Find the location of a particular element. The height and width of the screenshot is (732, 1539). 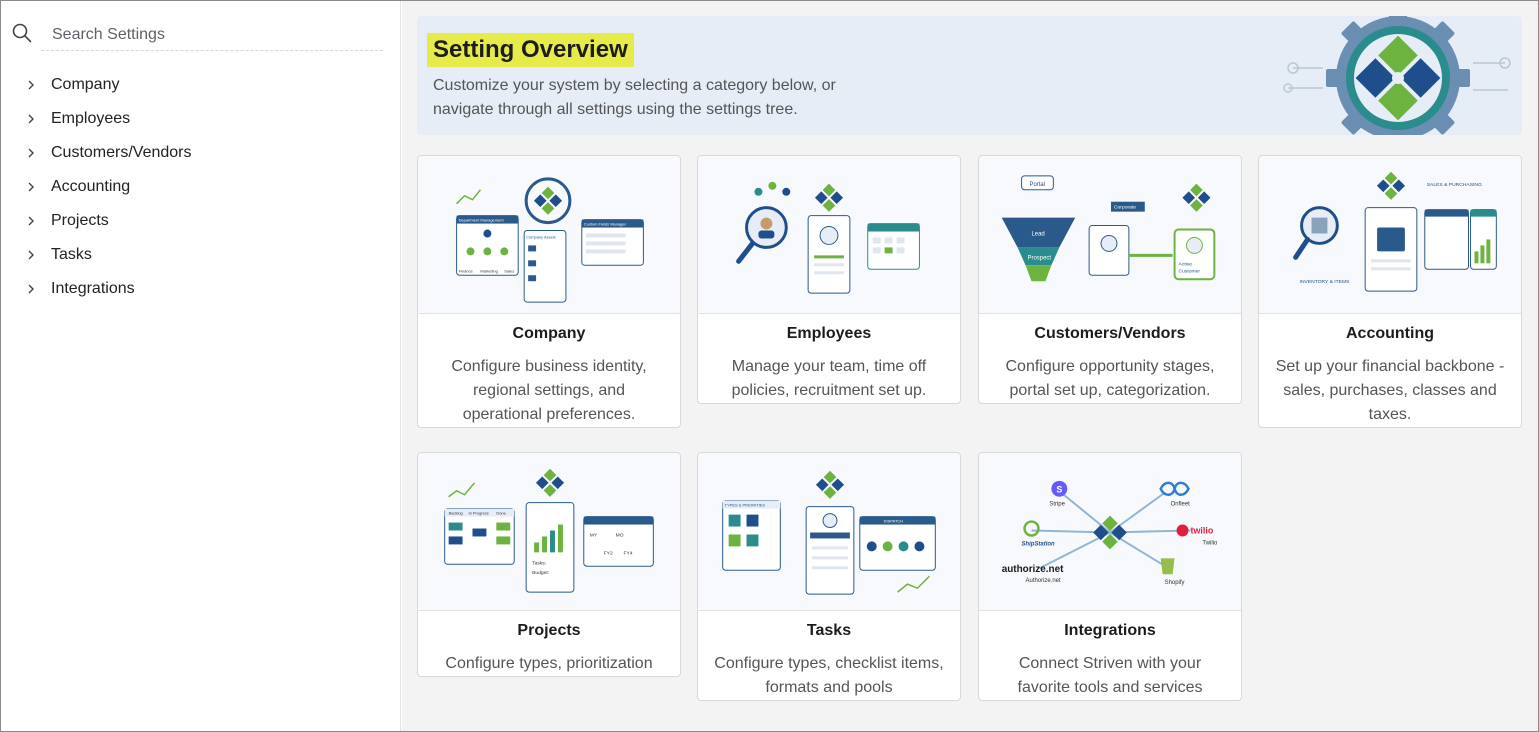

tree-item-accounting: Accounting is located at coordinates (201, 187).